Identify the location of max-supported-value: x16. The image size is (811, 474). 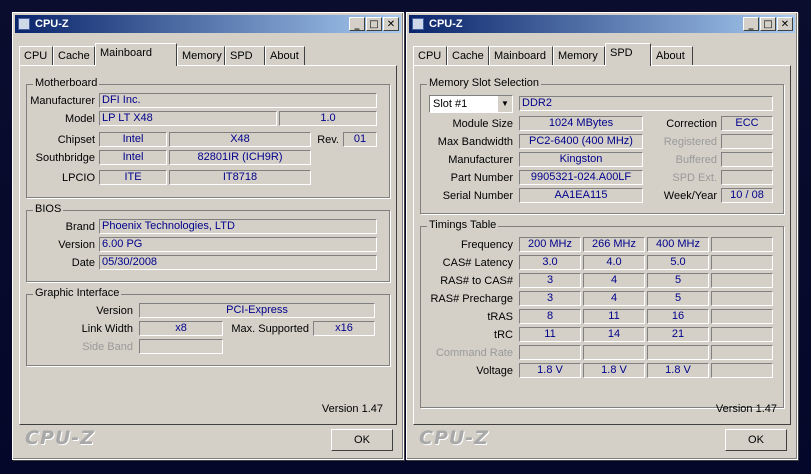
(344, 328).